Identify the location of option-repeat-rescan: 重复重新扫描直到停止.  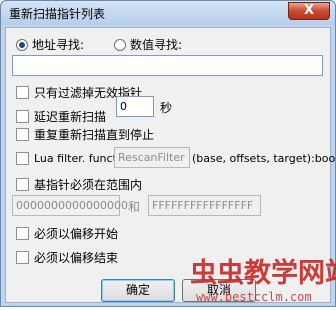
(85, 134).